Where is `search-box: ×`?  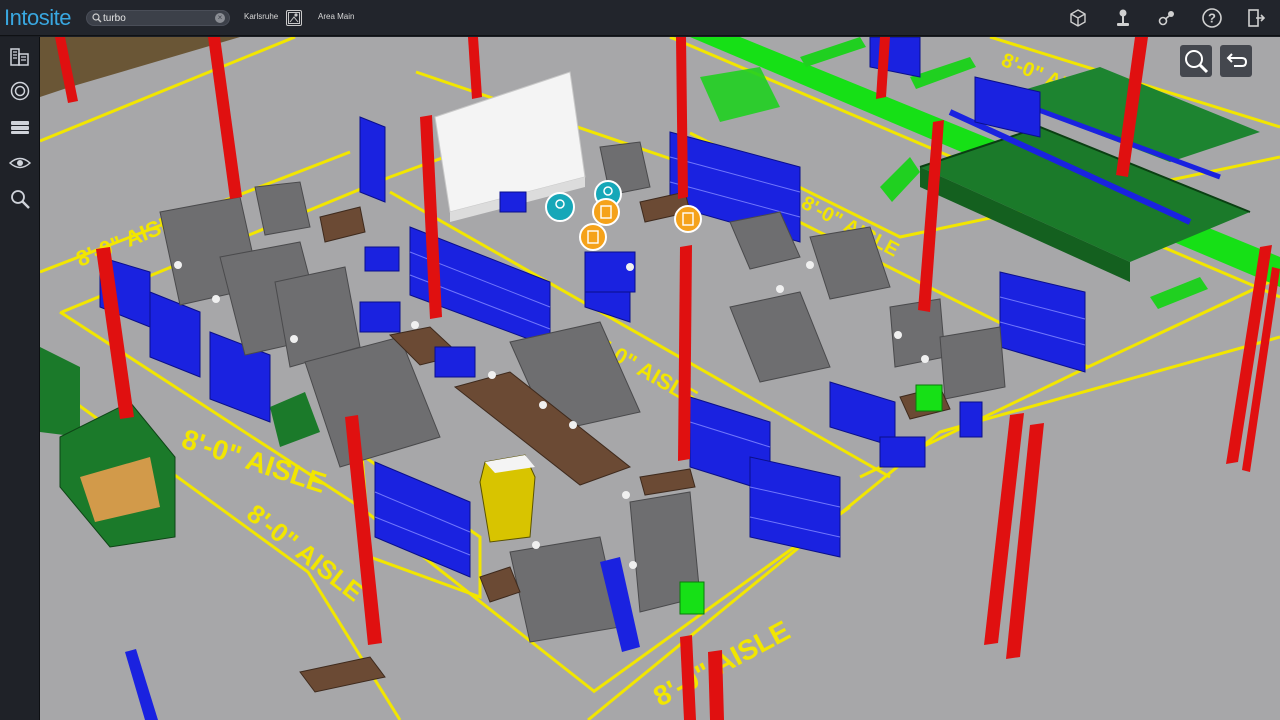 search-box: × is located at coordinates (158, 18).